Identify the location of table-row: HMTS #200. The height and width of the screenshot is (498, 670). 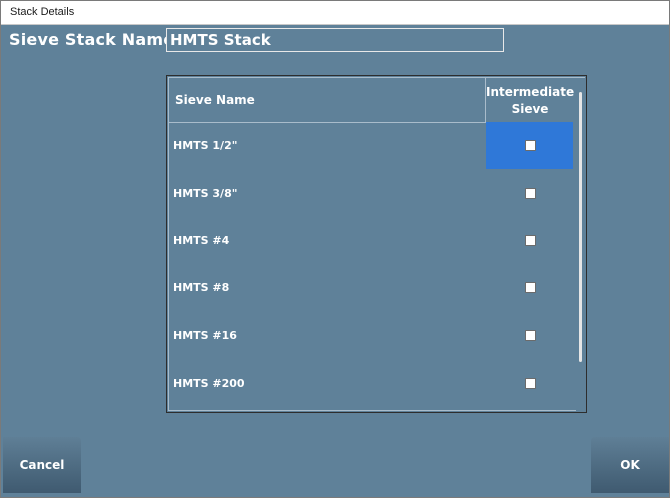
(371, 383).